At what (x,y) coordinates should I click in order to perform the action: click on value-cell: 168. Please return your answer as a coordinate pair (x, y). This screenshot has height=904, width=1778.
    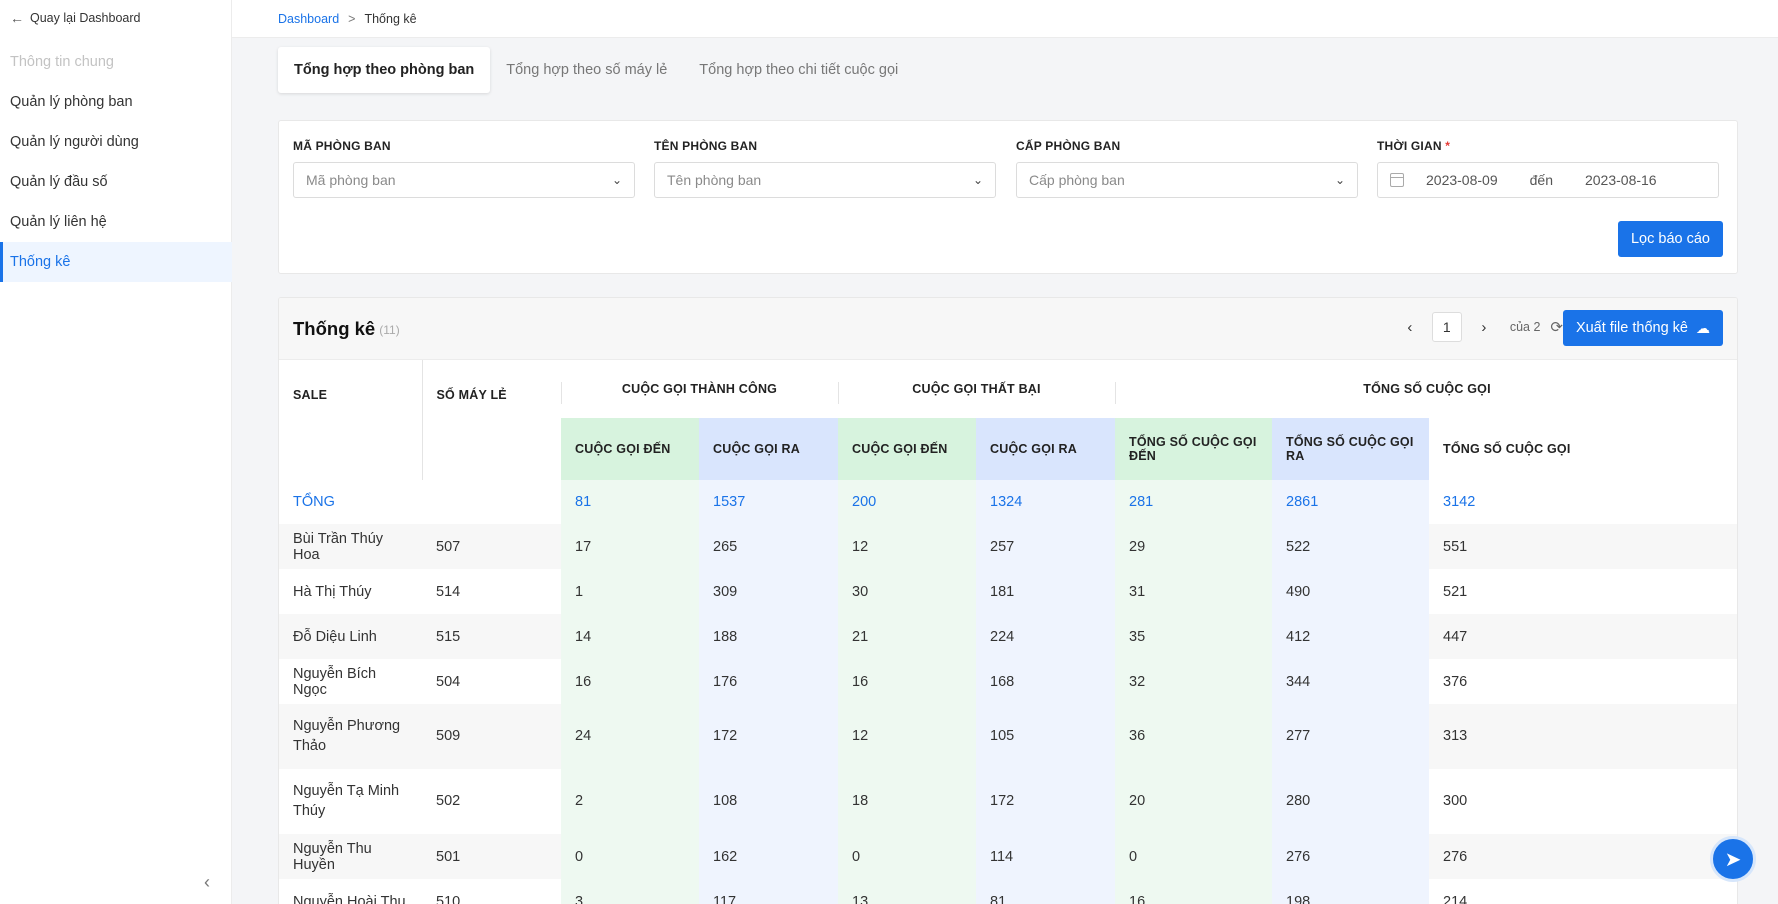
    Looking at the image, I should click on (1045, 681).